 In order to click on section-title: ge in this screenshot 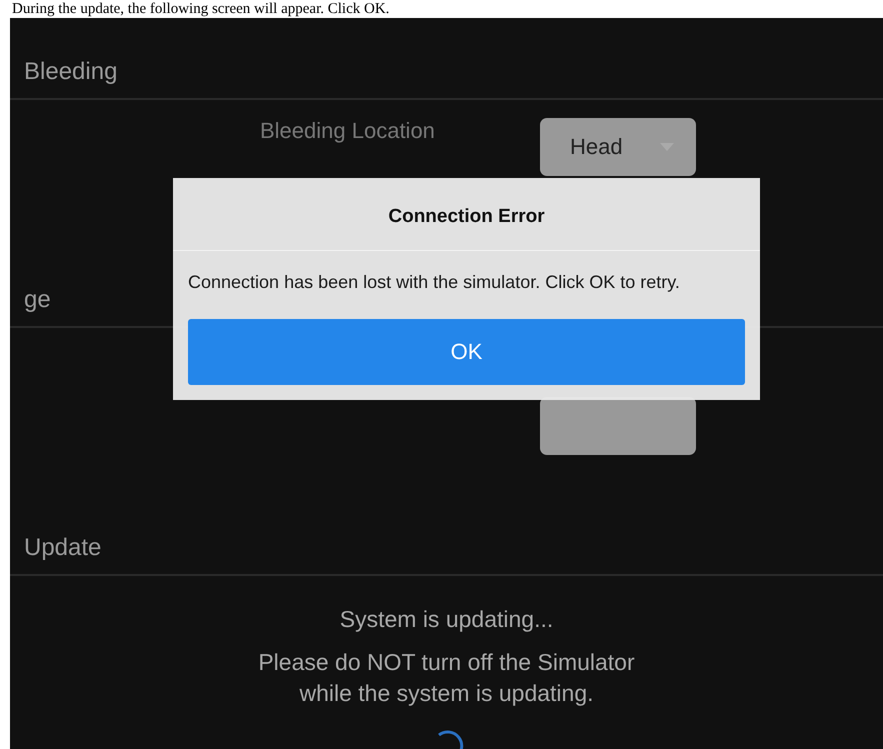, I will do `click(37, 300)`.